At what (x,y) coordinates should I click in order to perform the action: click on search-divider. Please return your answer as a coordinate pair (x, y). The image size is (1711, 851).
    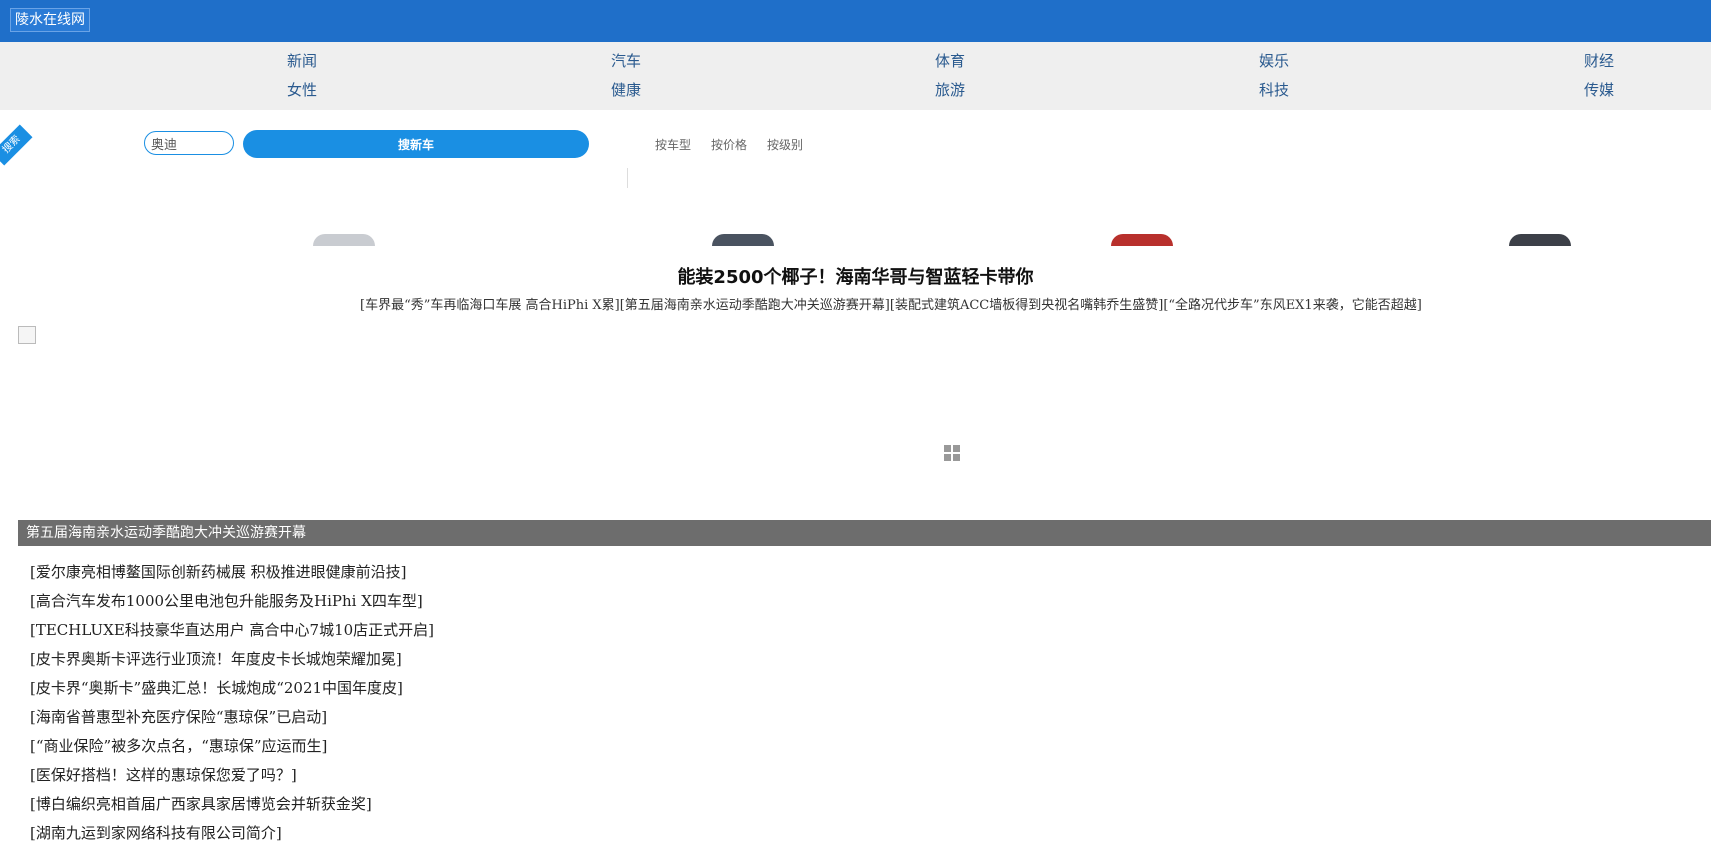
    Looking at the image, I should click on (627, 178).